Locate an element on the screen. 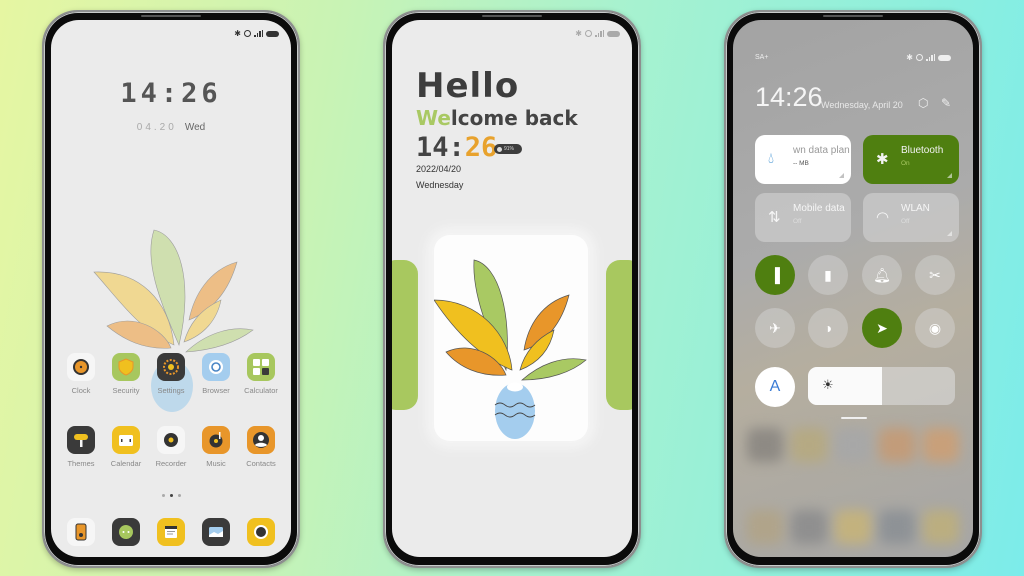 This screenshot has height=576, width=1024. clock-icon is located at coordinates (81, 367).